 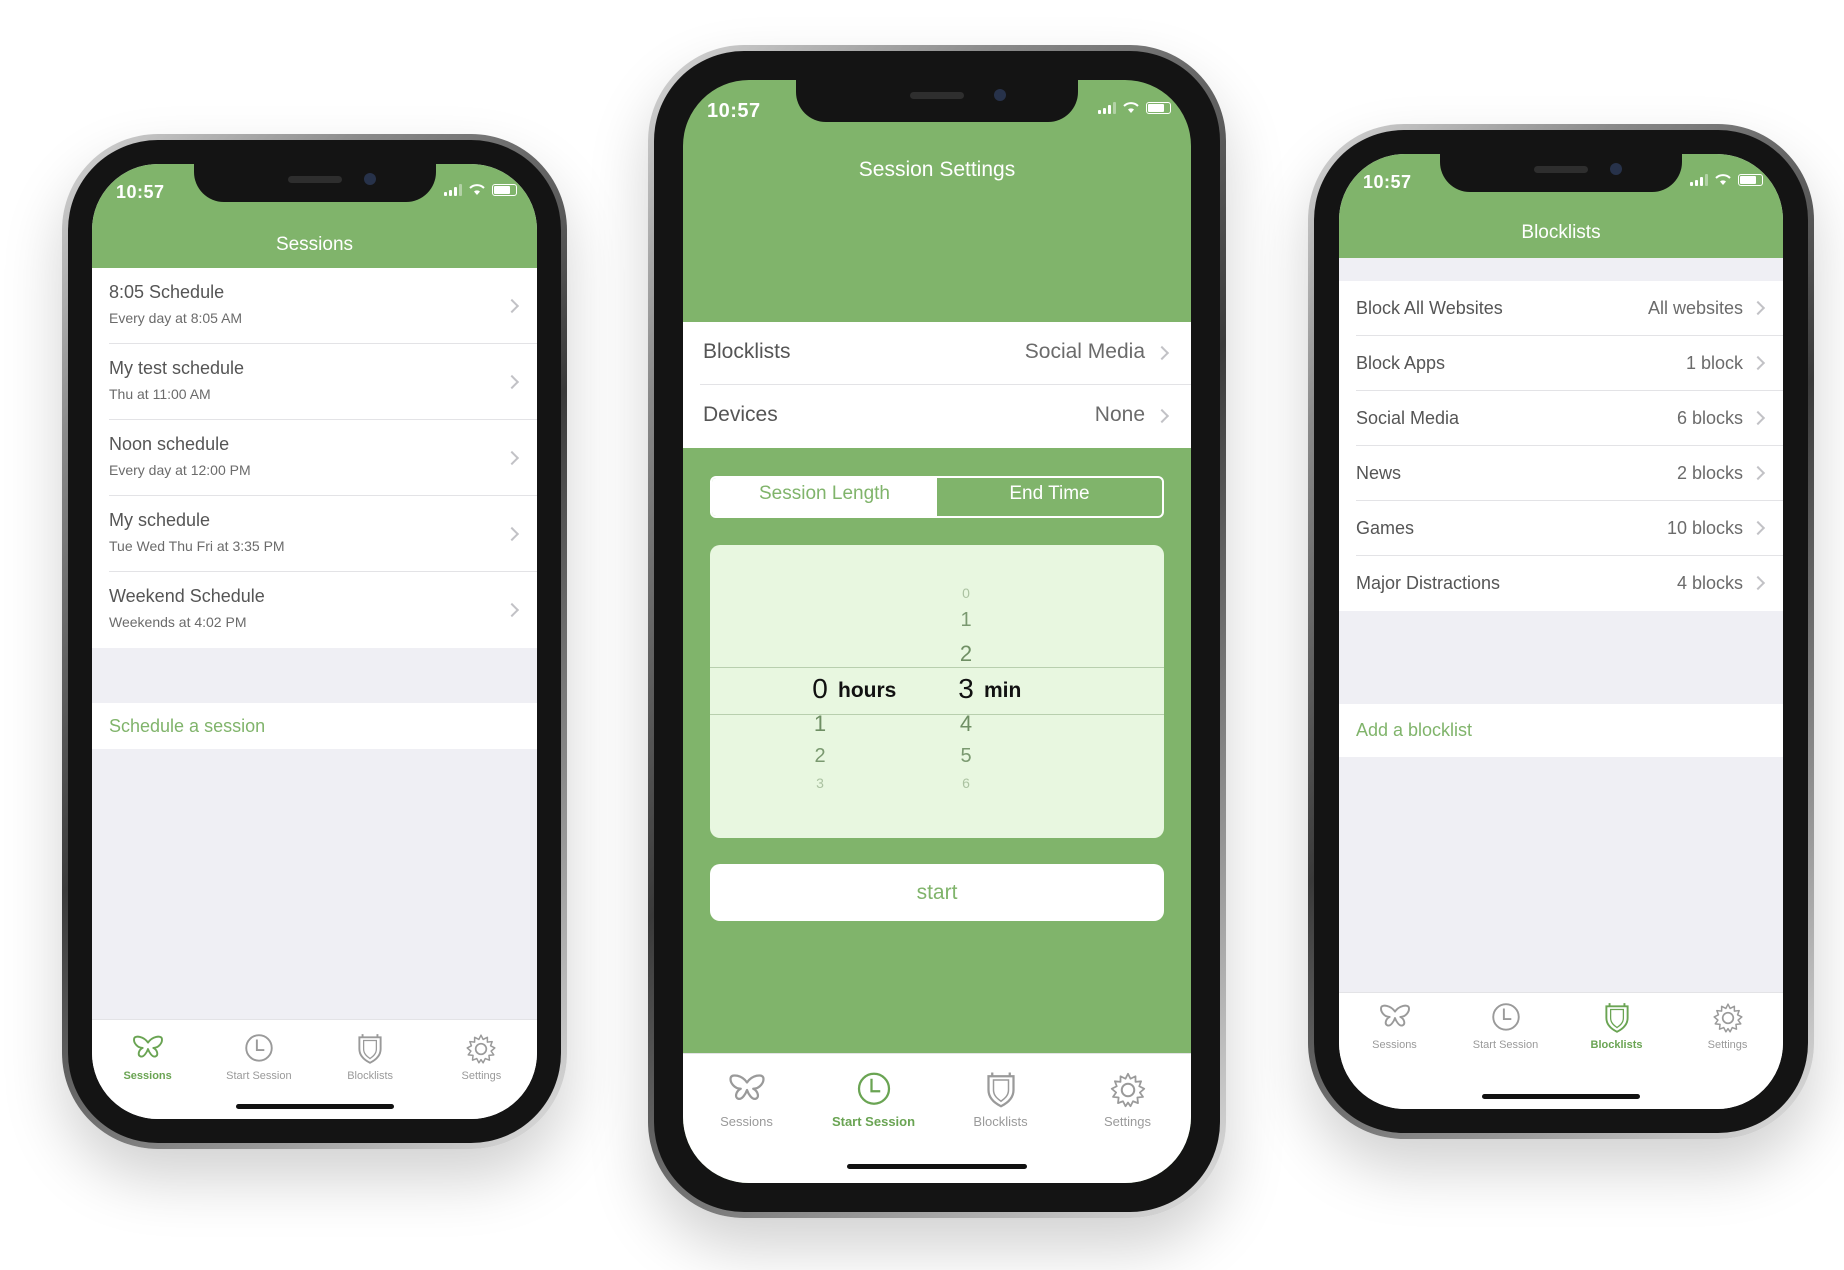 I want to click on blocklist-name: Block Apps, so click(x=1401, y=363).